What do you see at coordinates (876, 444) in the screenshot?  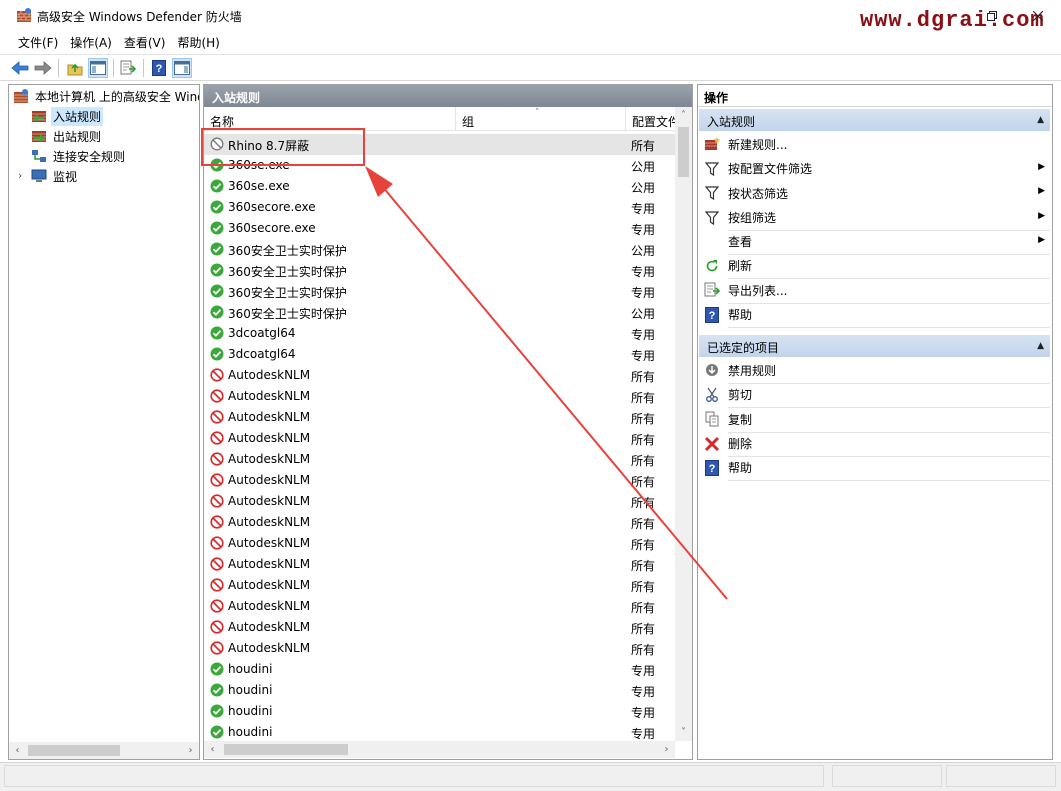 I see `action-item: 删除` at bounding box center [876, 444].